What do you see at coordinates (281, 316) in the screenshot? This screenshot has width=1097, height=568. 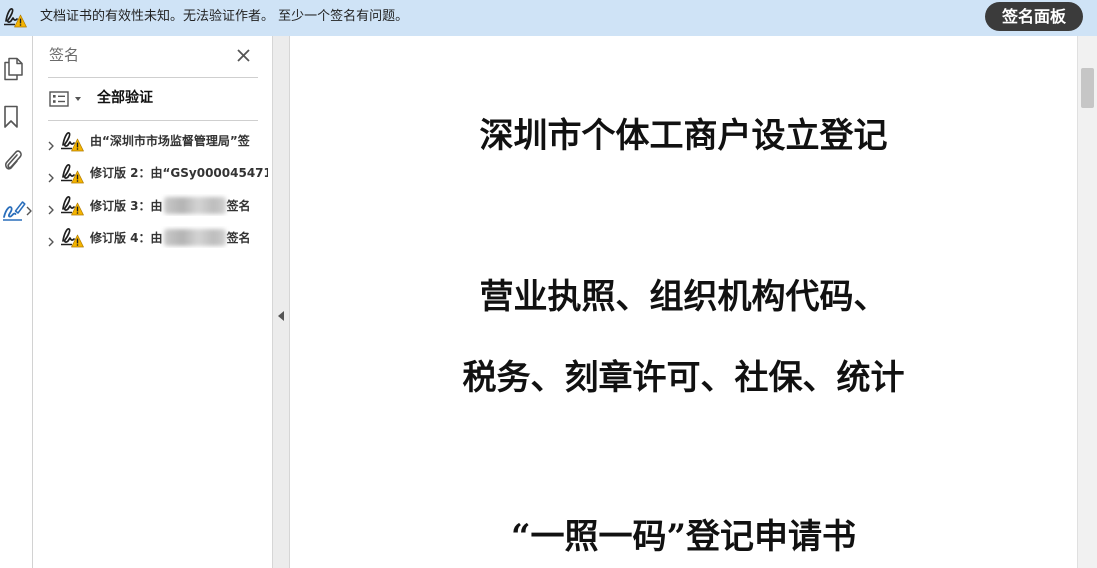 I see `collapse-left-icon` at bounding box center [281, 316].